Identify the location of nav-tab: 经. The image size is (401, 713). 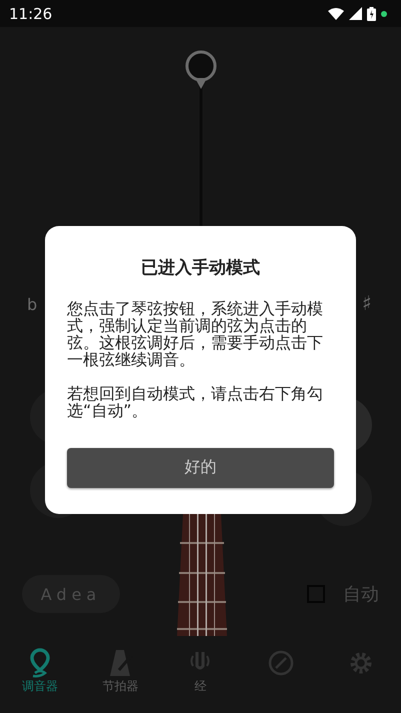
(200, 676).